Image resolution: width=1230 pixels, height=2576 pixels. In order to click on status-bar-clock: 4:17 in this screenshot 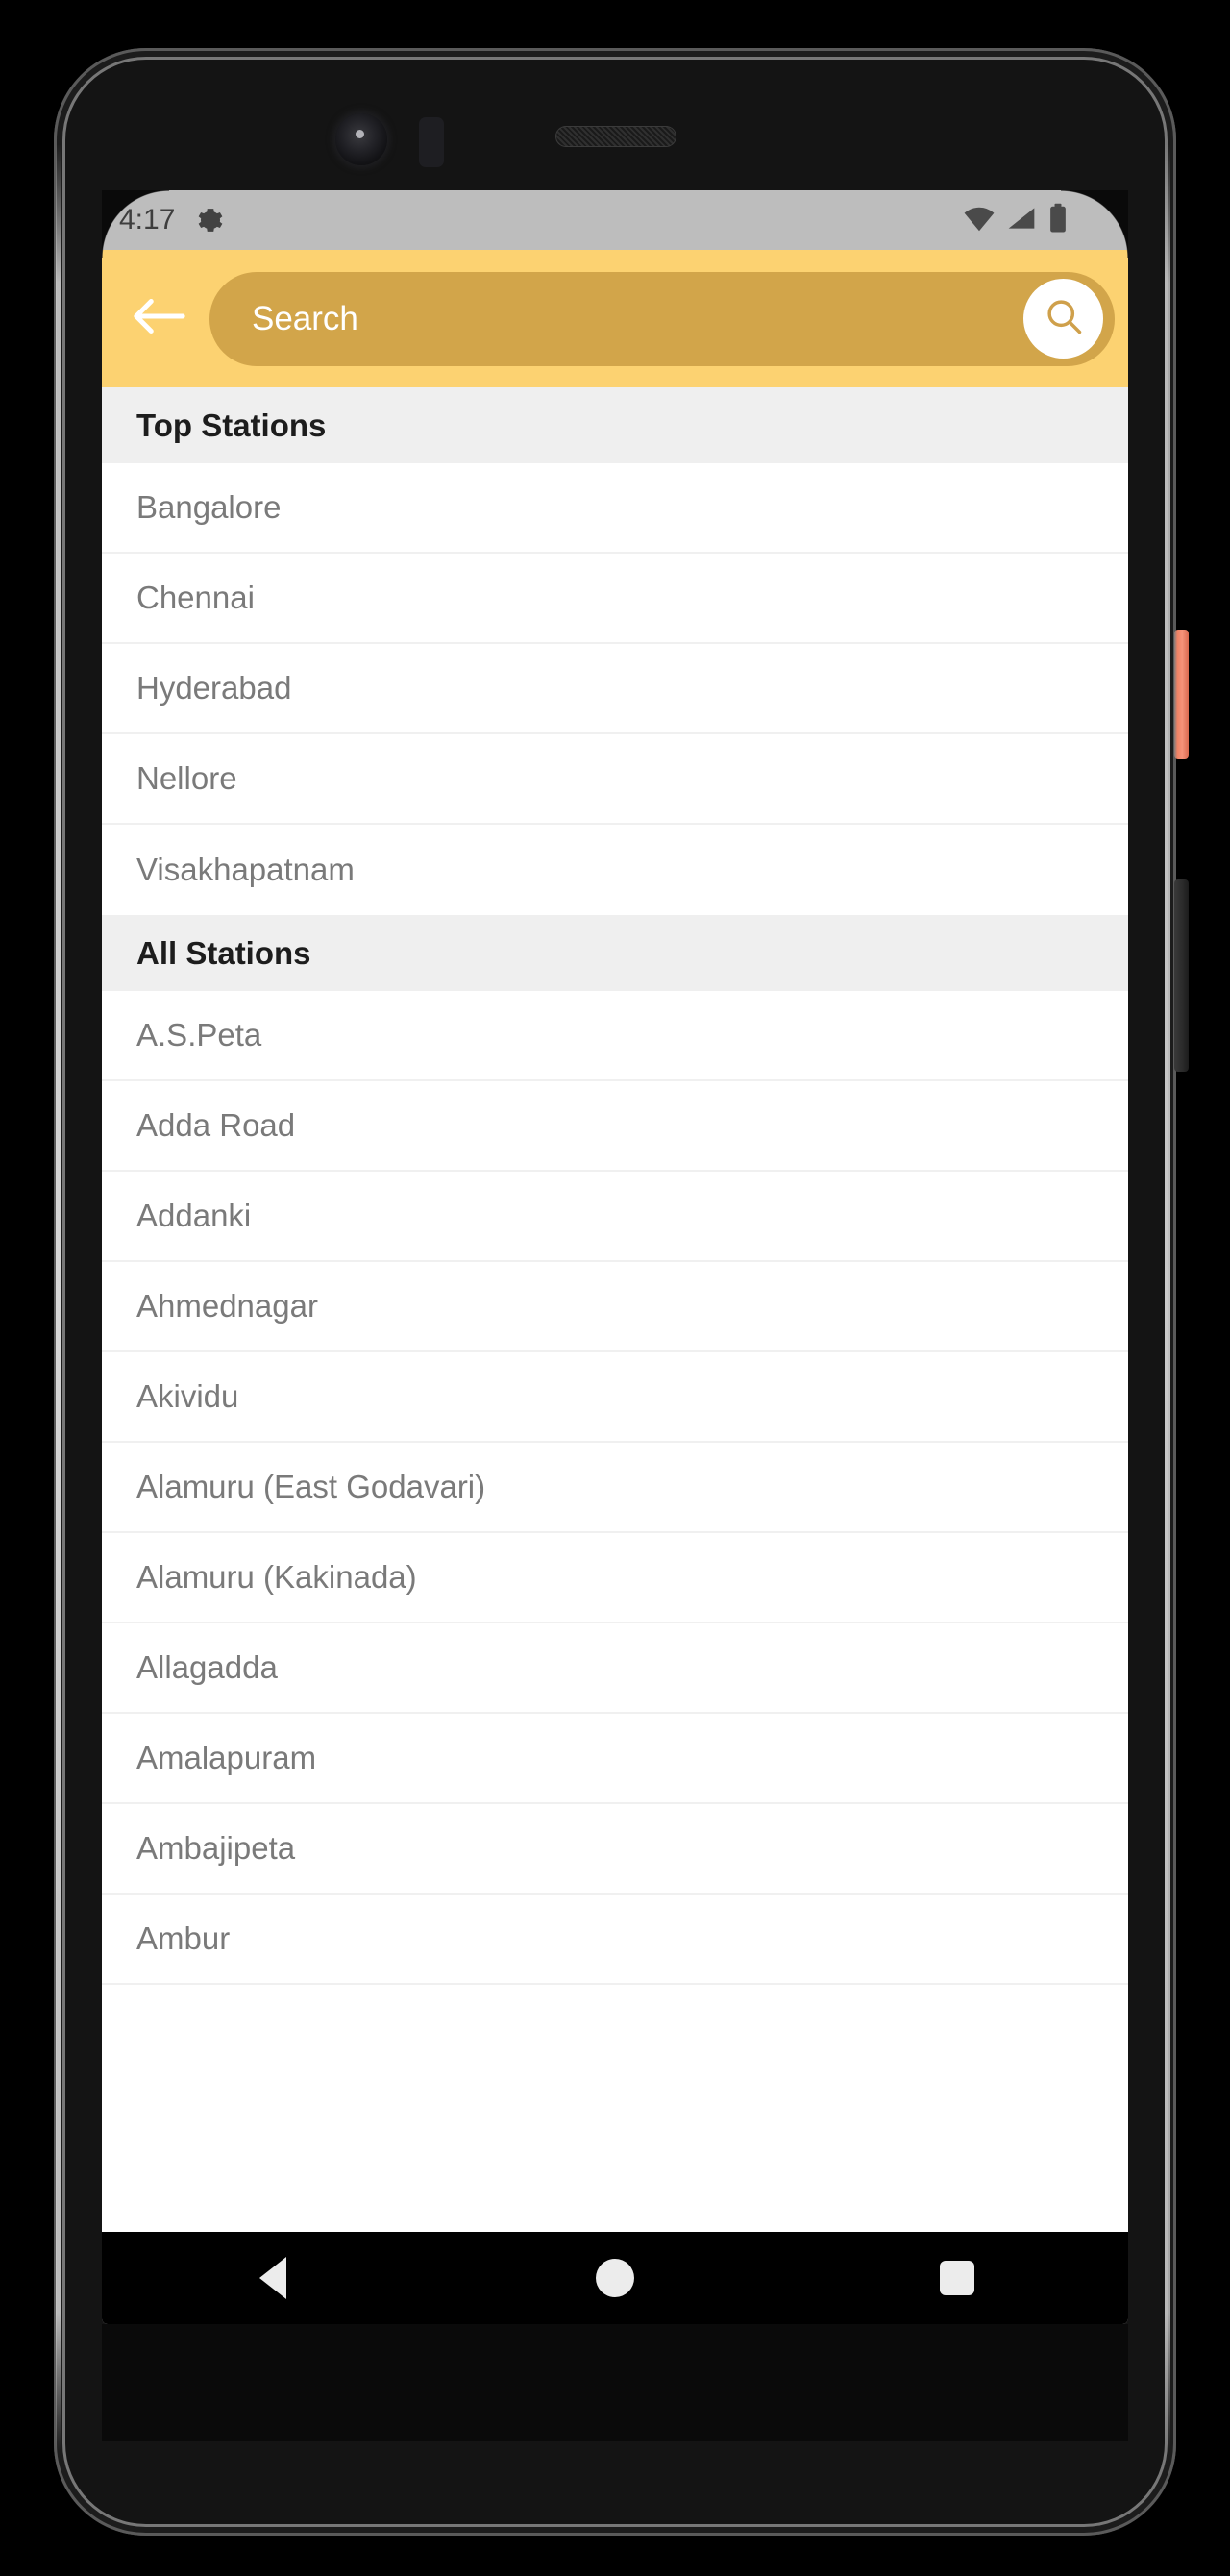, I will do `click(147, 219)`.